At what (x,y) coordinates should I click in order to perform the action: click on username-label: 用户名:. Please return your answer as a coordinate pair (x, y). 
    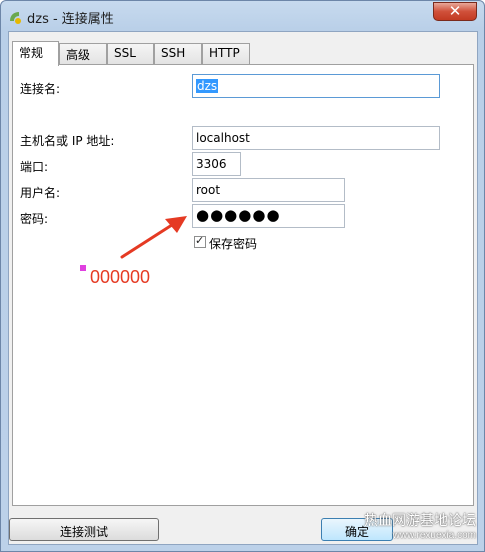
    Looking at the image, I should click on (40, 193).